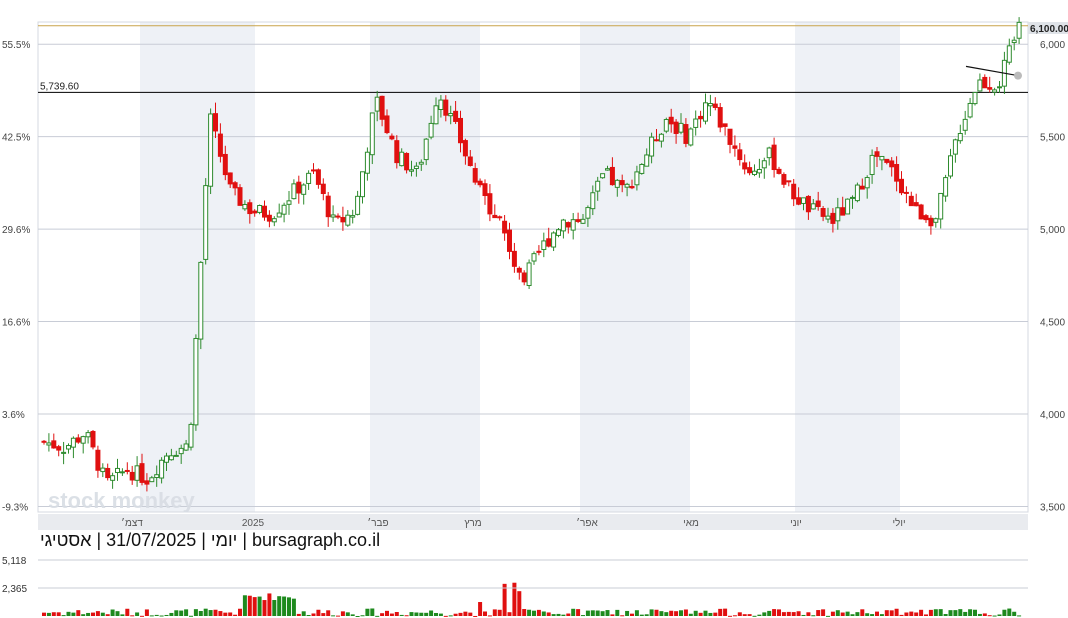 Image resolution: width=1068 pixels, height=618 pixels. I want to click on volume-tick: 5,118, so click(14, 561).